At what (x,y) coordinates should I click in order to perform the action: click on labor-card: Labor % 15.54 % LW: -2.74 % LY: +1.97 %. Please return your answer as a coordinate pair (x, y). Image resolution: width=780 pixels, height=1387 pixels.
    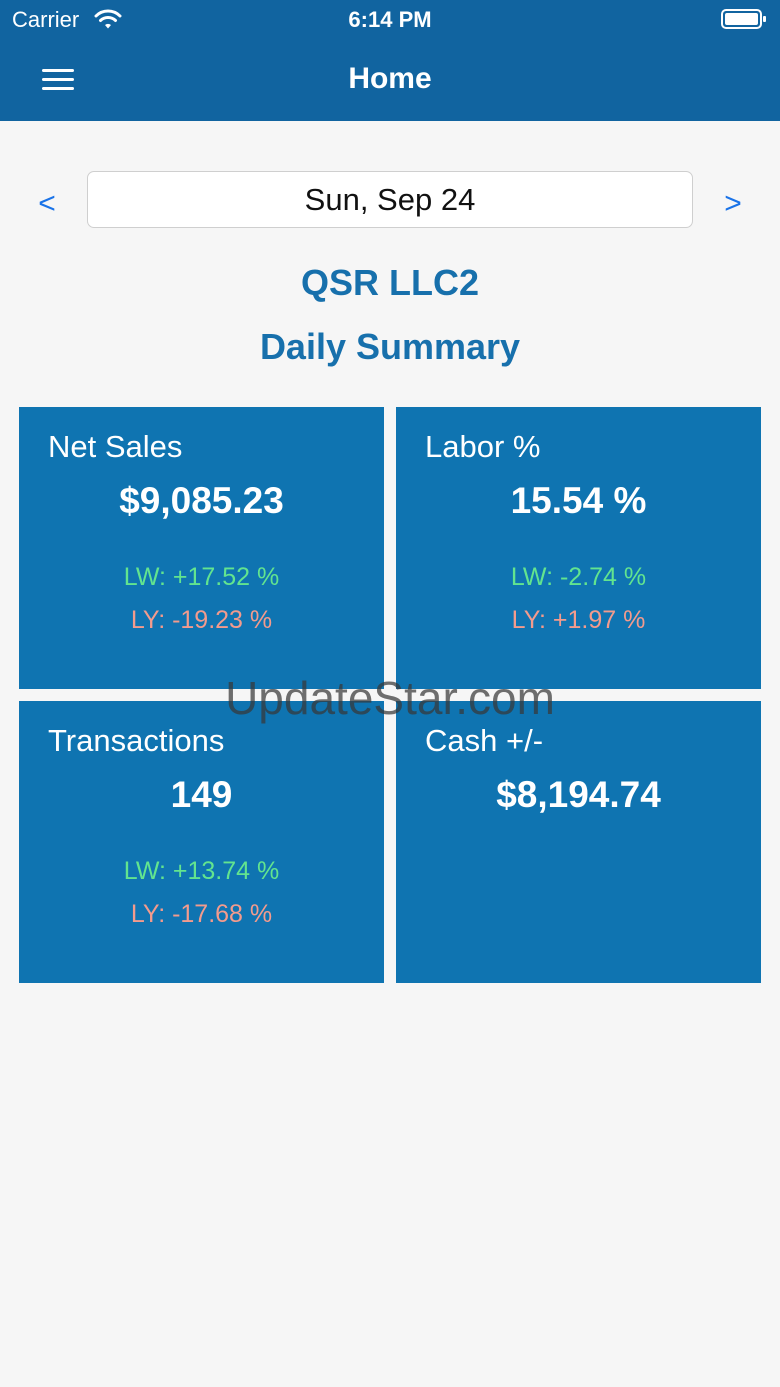
    Looking at the image, I should click on (578, 548).